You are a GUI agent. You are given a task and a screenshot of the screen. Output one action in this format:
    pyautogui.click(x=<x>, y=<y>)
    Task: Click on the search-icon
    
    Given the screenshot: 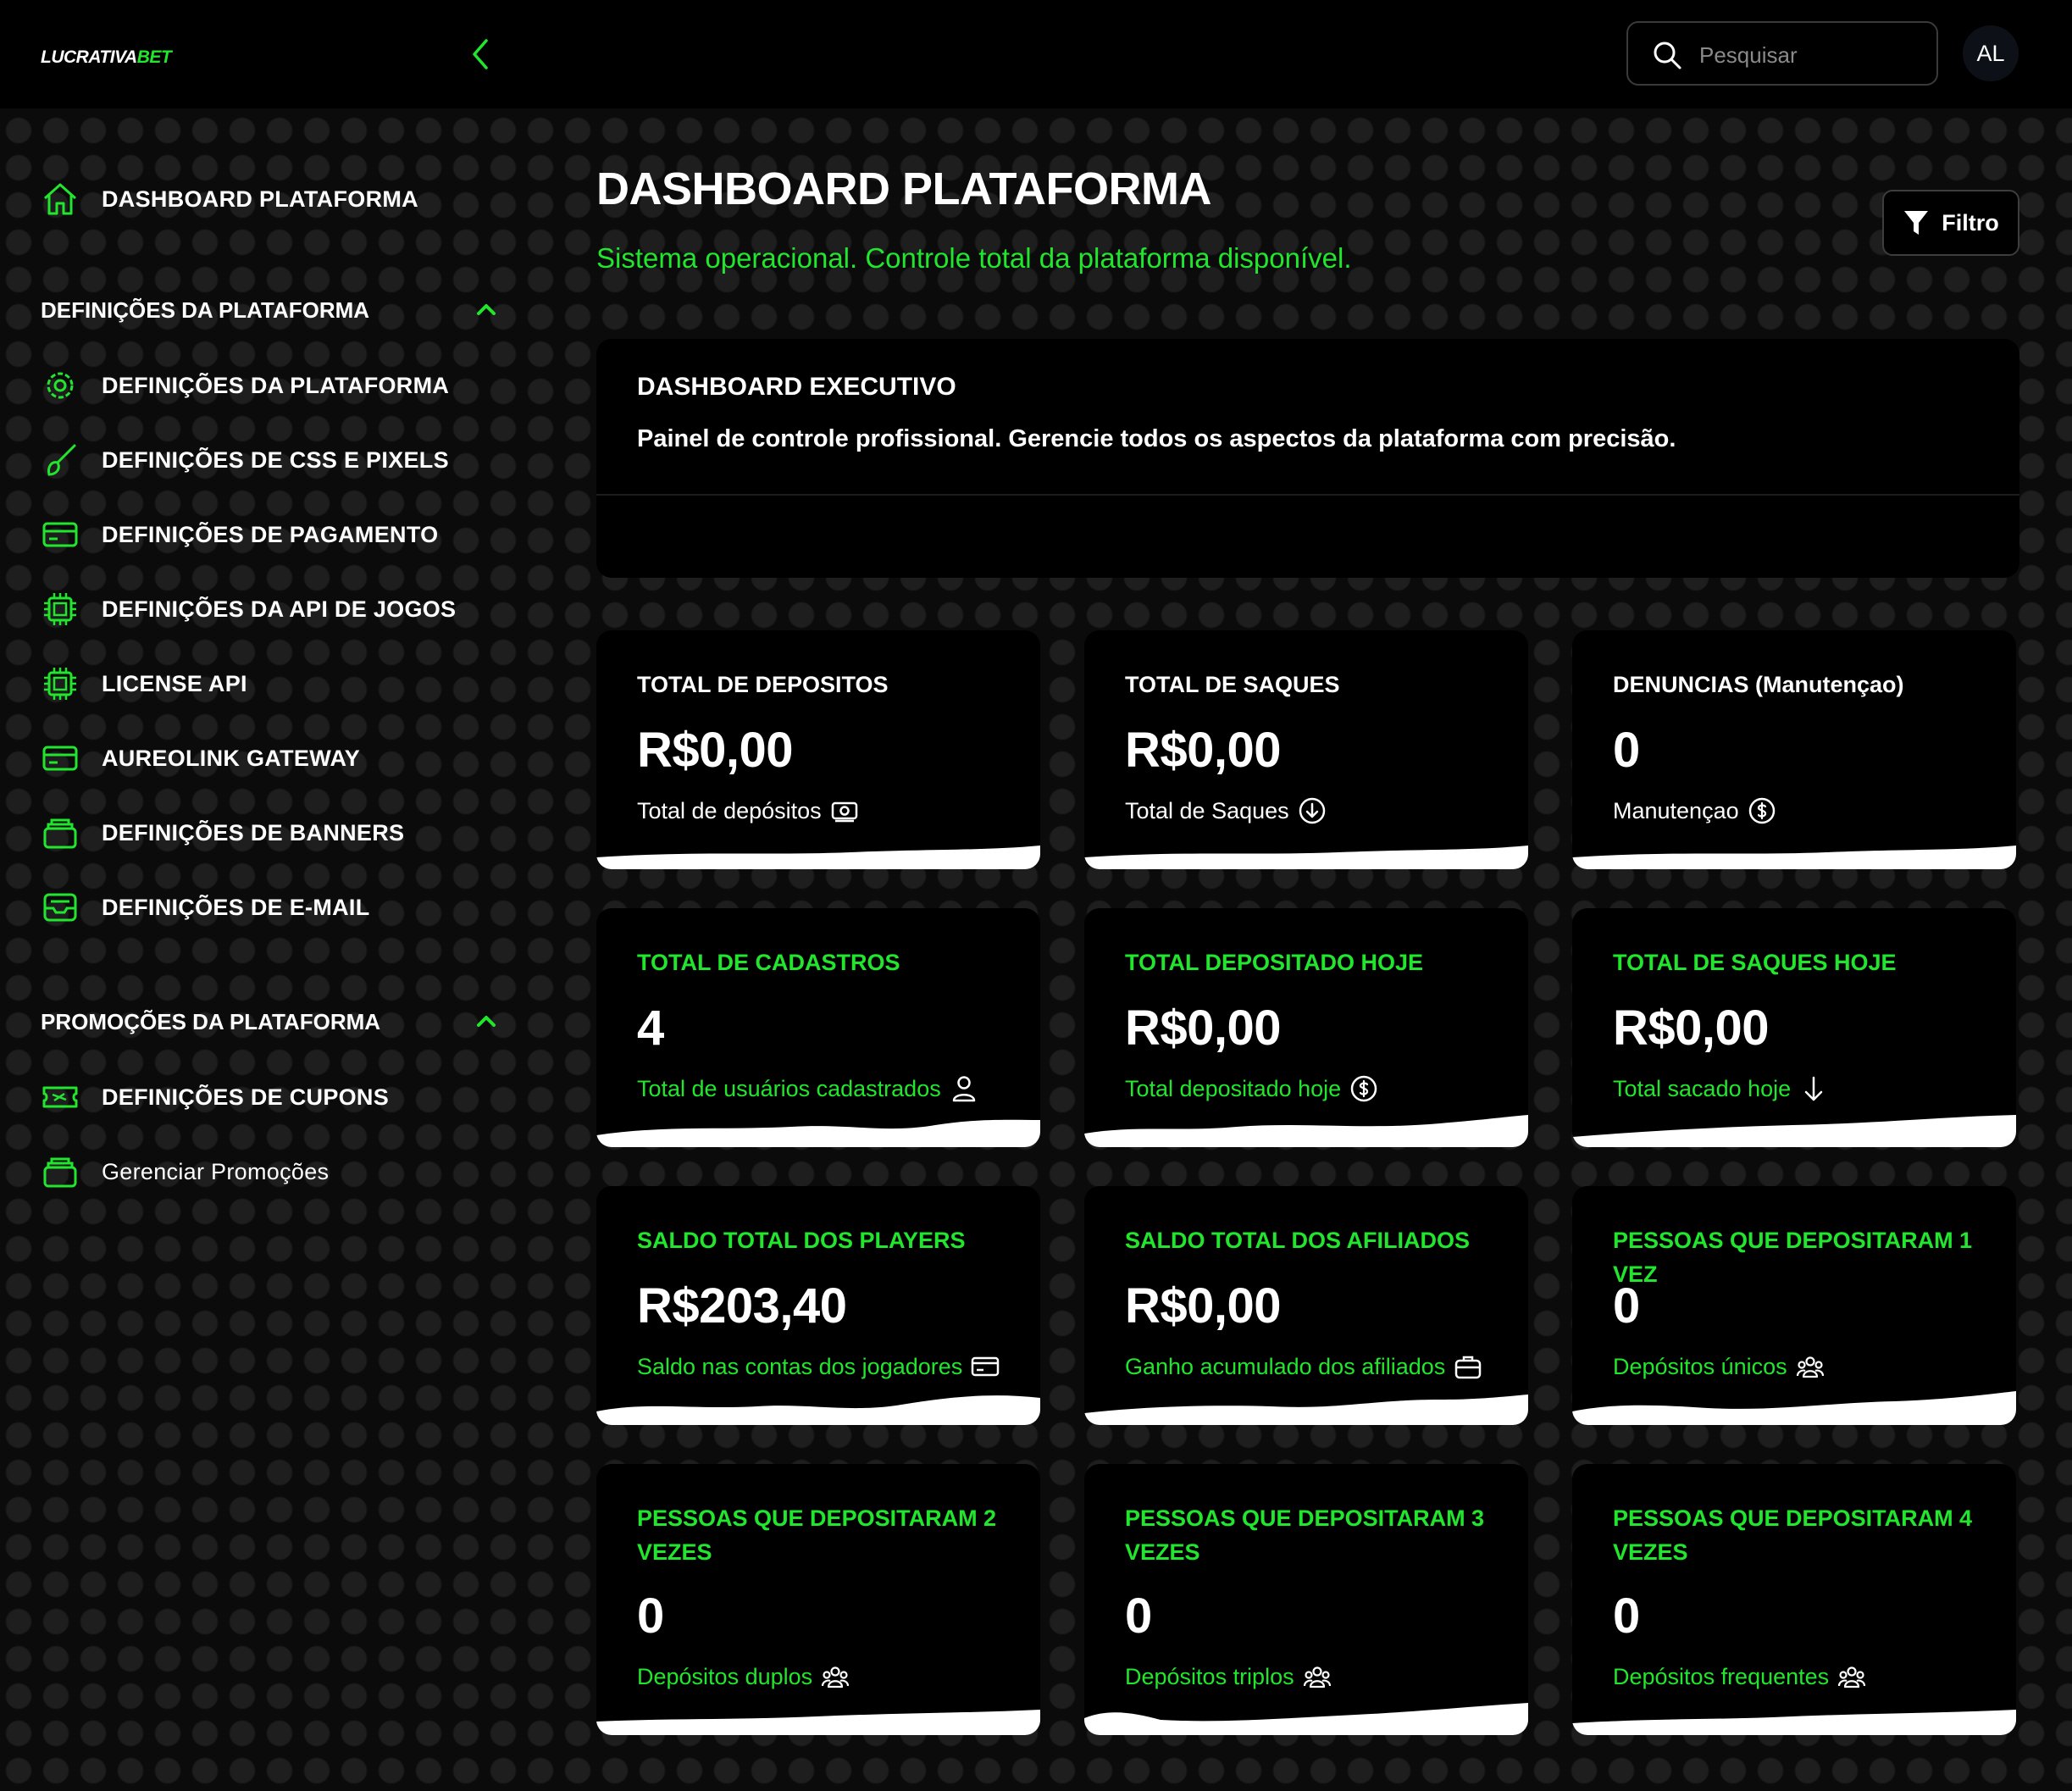 What is the action you would take?
    pyautogui.click(x=1667, y=56)
    